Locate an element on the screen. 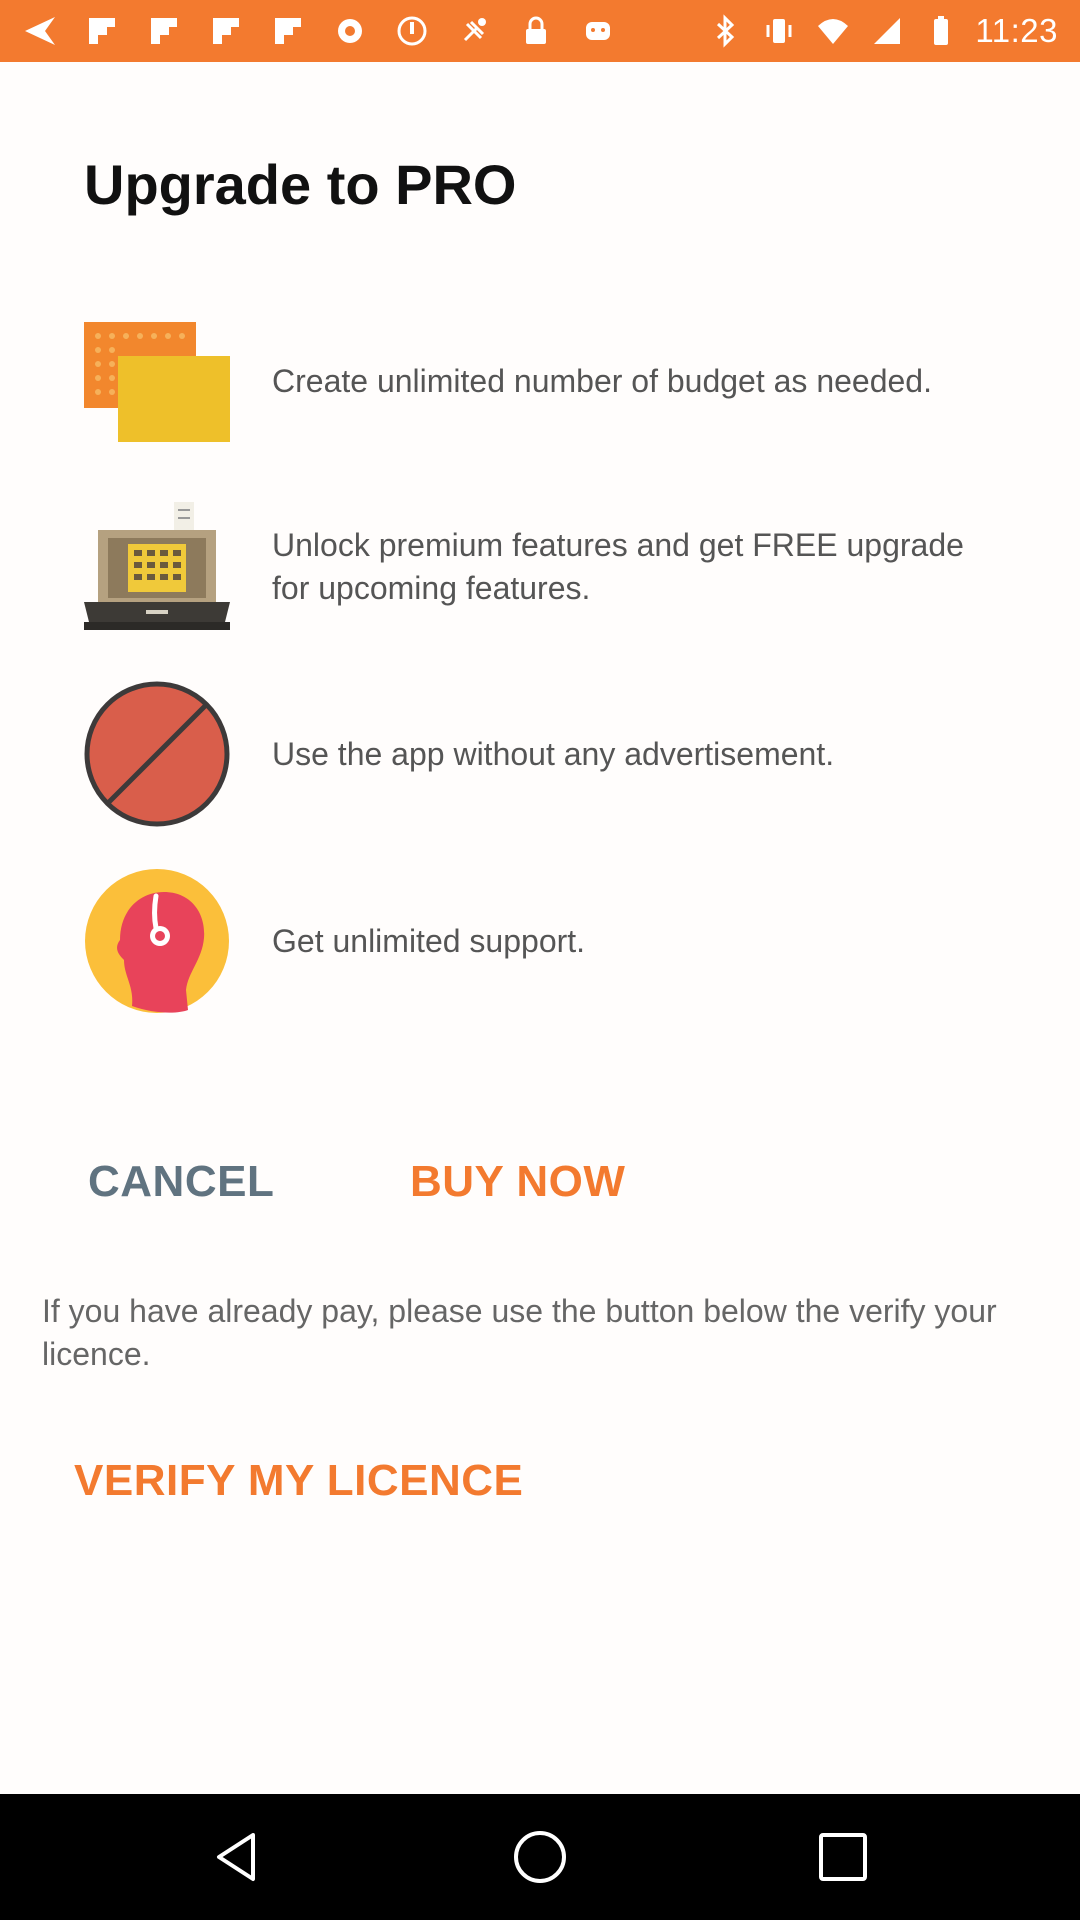 The height and width of the screenshot is (1920, 1080). bluetooth-icon is located at coordinates (725, 31).